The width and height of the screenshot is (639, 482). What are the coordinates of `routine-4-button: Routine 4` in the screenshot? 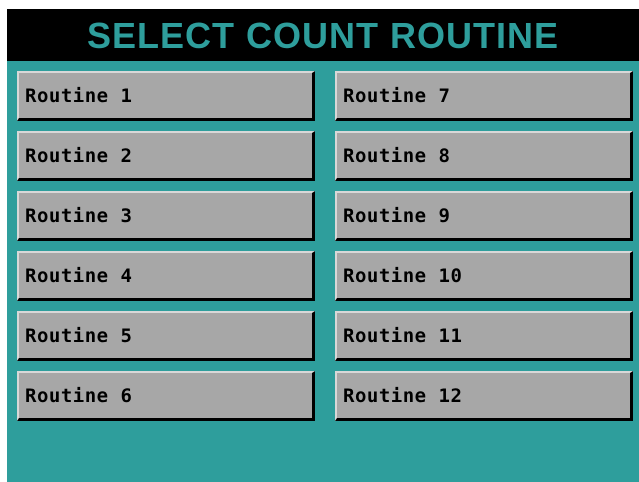 It's located at (166, 276).